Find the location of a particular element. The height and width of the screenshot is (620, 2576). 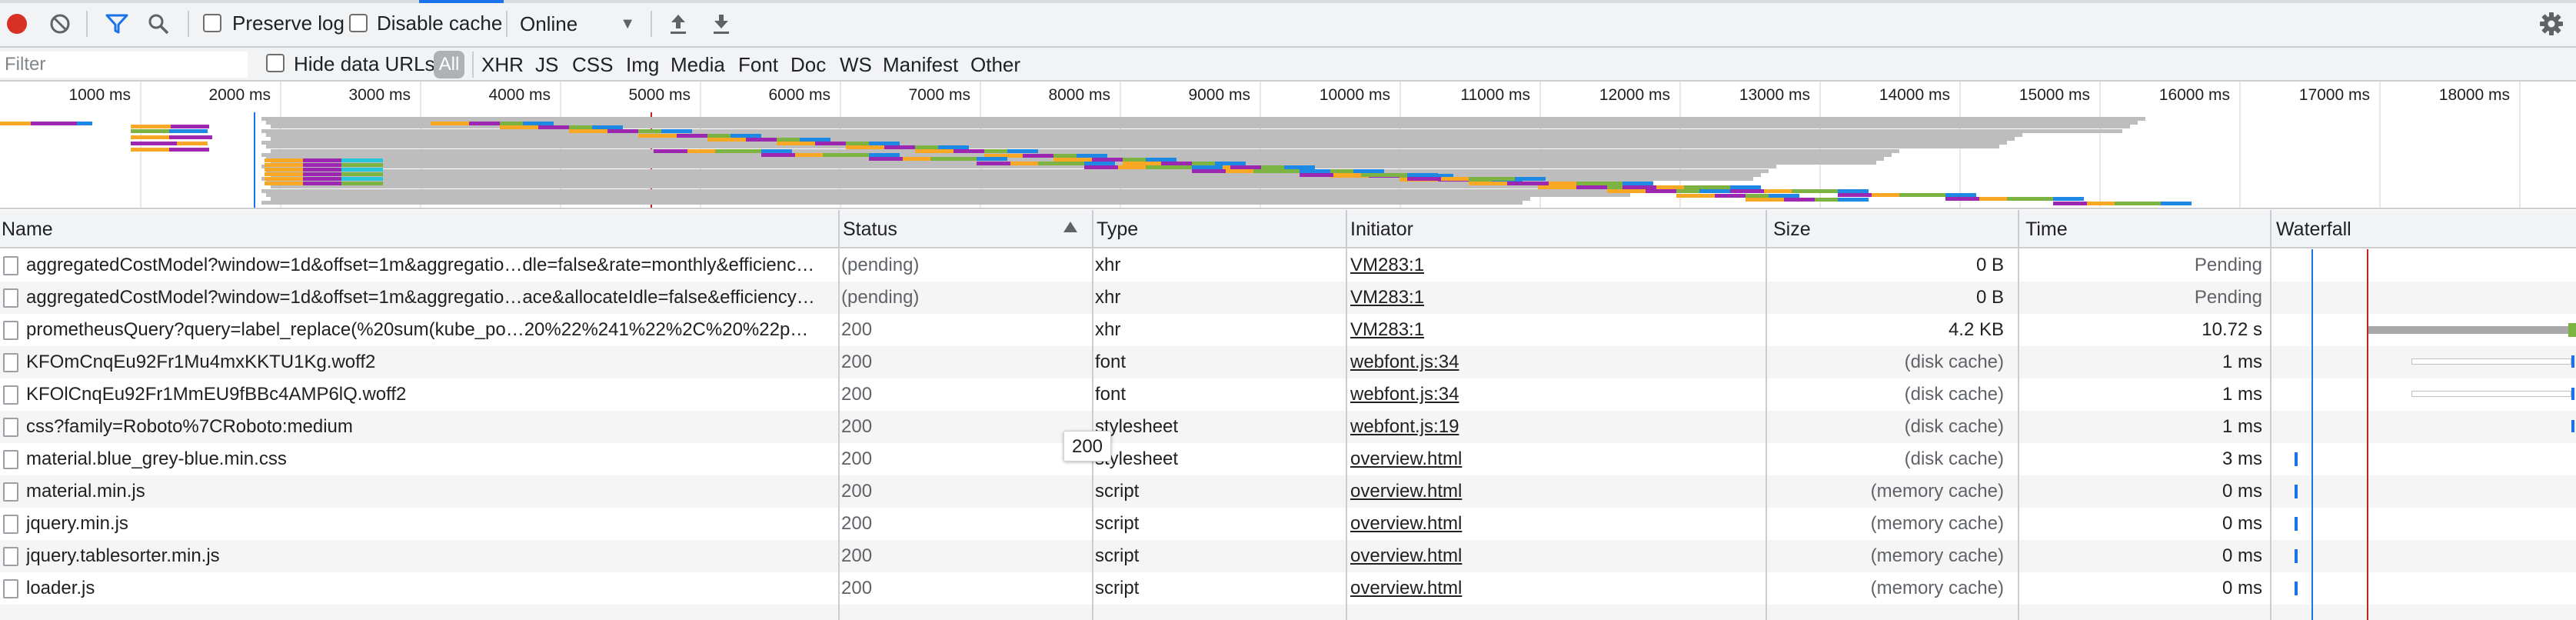

import-har-button is located at coordinates (678, 24).